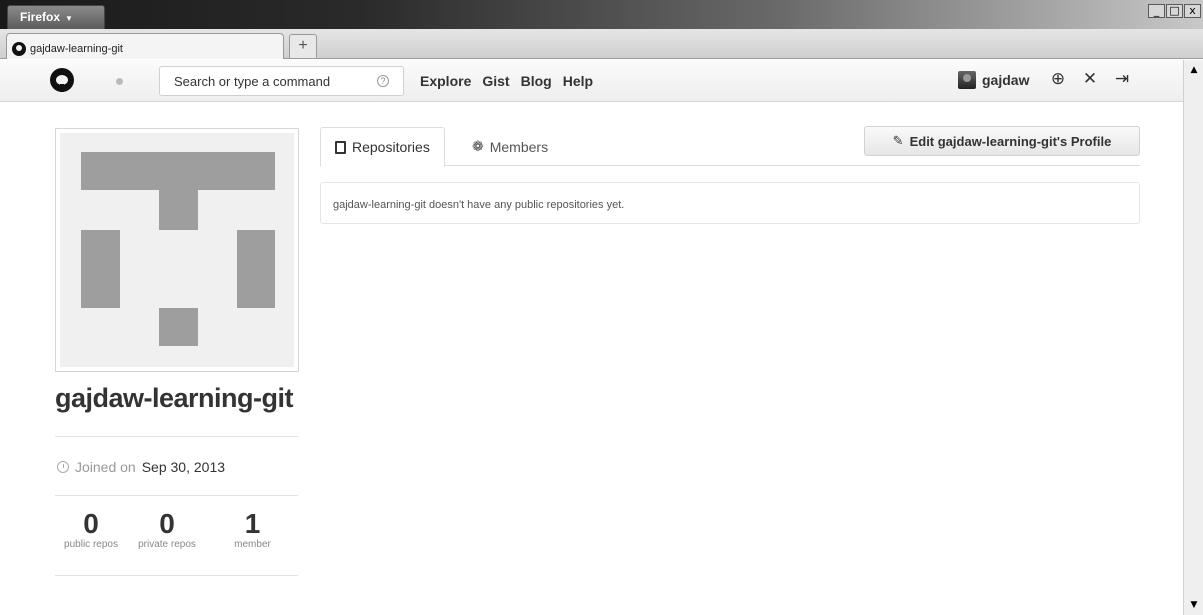 Image resolution: width=1203 pixels, height=615 pixels. What do you see at coordinates (19, 49) in the screenshot?
I see `github-favicon-icon` at bounding box center [19, 49].